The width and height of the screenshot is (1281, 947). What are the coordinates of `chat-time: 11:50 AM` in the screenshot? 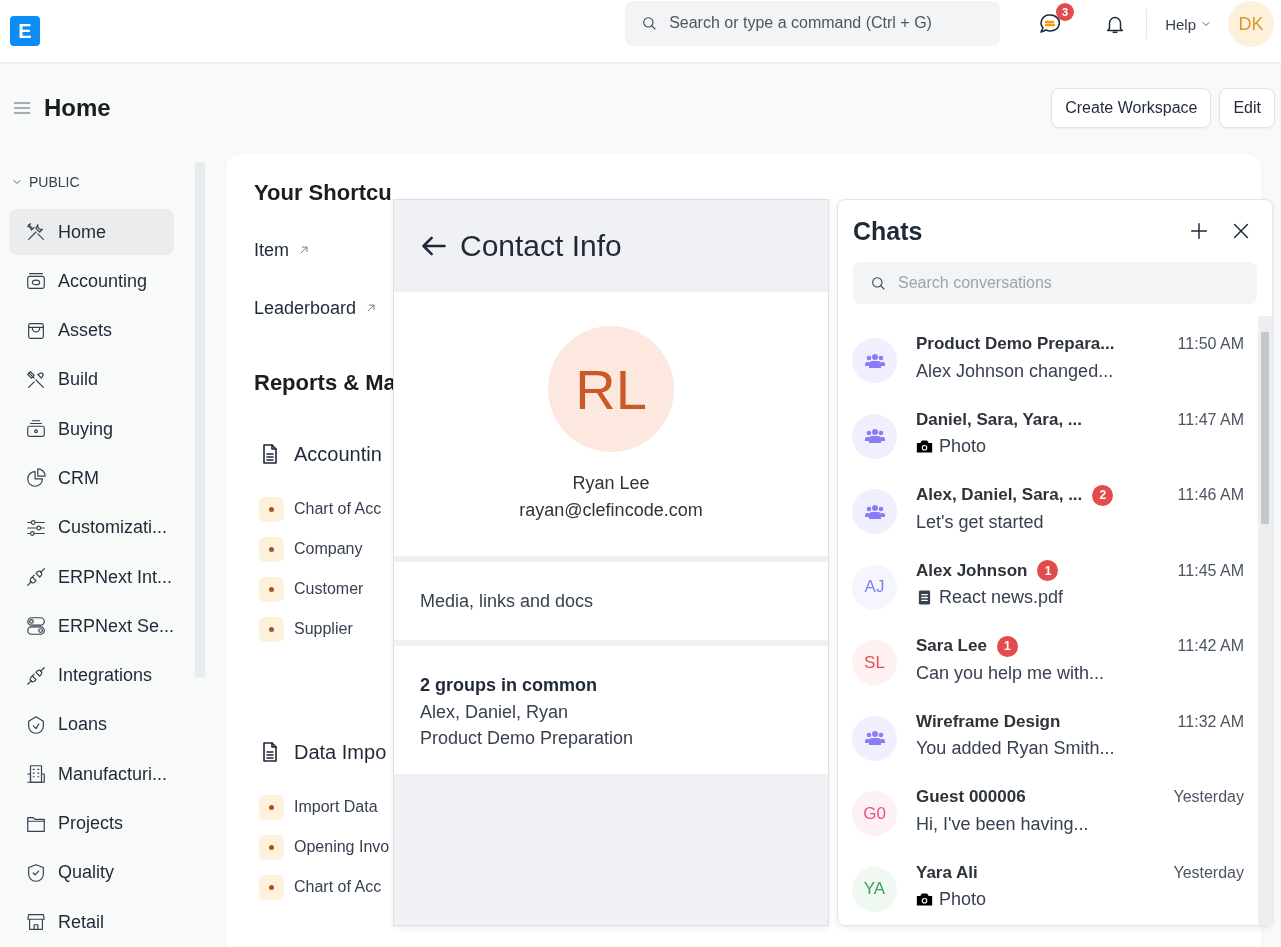 It's located at (1210, 344).